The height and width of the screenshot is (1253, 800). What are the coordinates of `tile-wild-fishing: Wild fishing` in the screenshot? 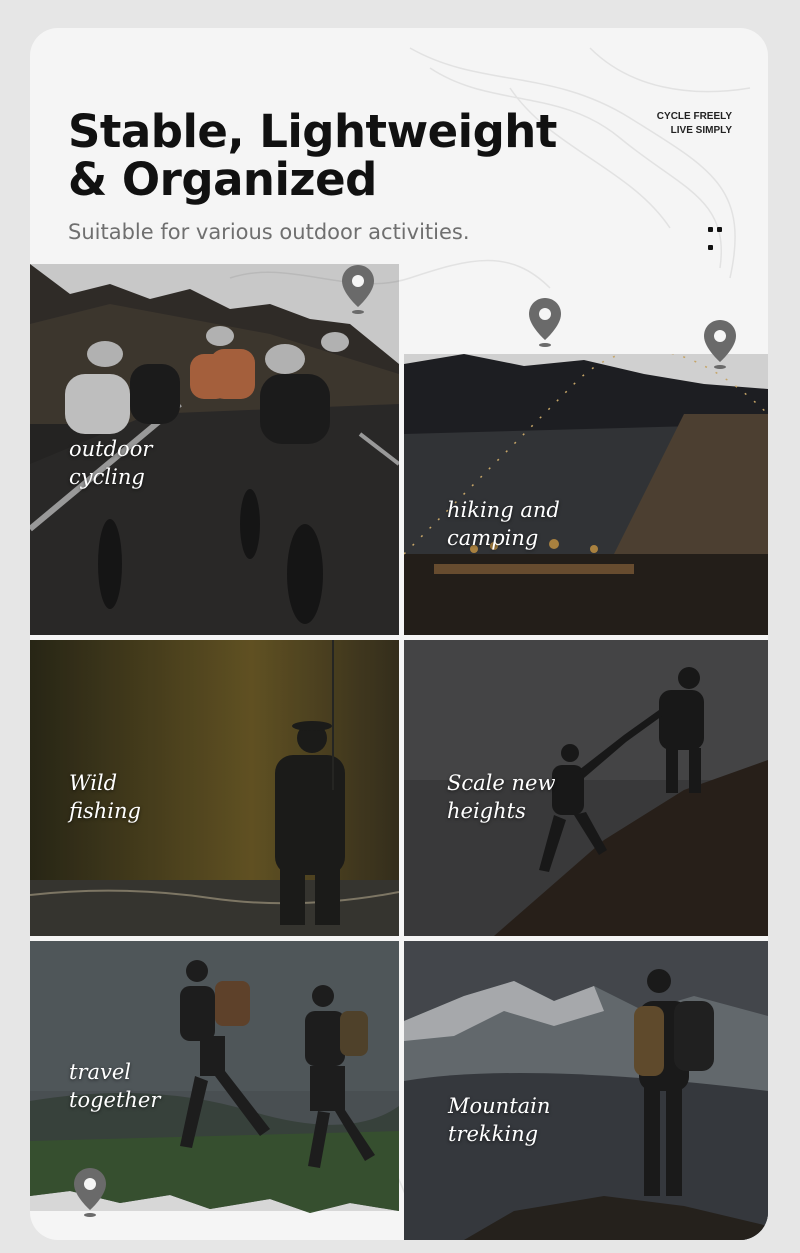 It's located at (214, 788).